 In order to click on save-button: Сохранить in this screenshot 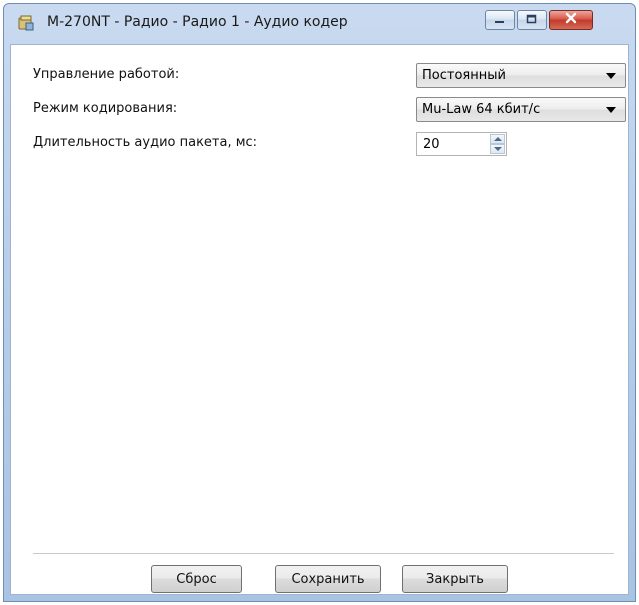, I will do `click(328, 579)`.